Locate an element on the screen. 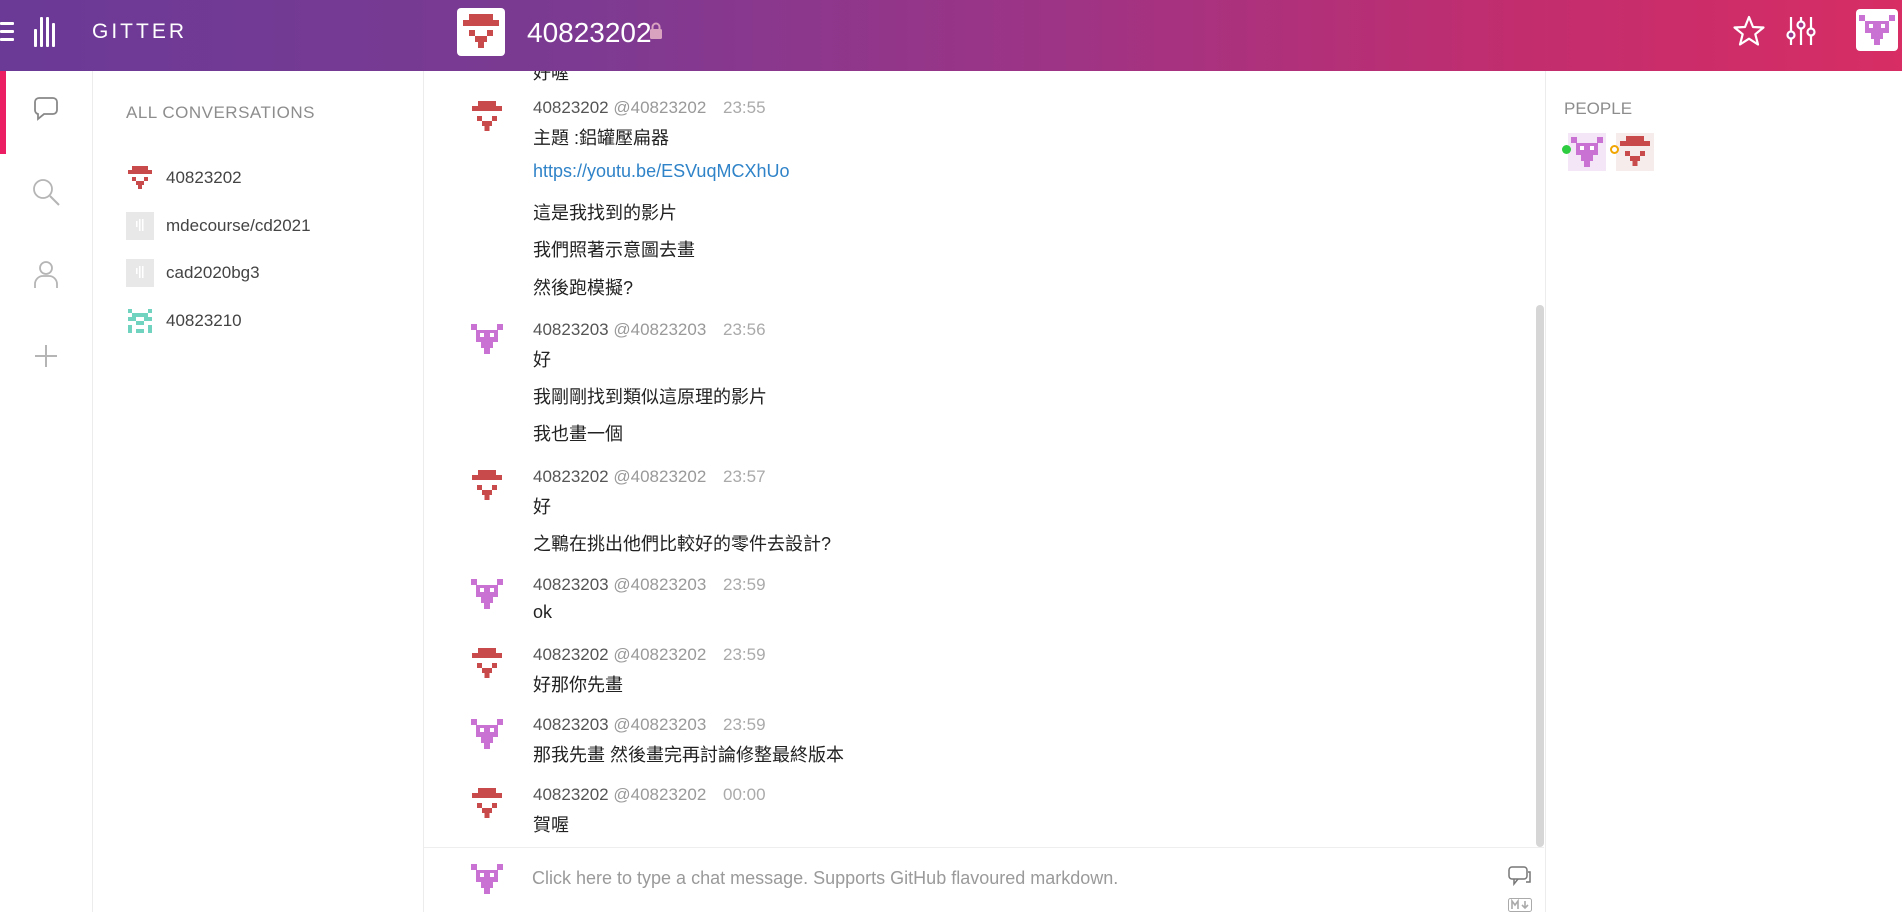  conversation-name: 40823202 is located at coordinates (204, 177).